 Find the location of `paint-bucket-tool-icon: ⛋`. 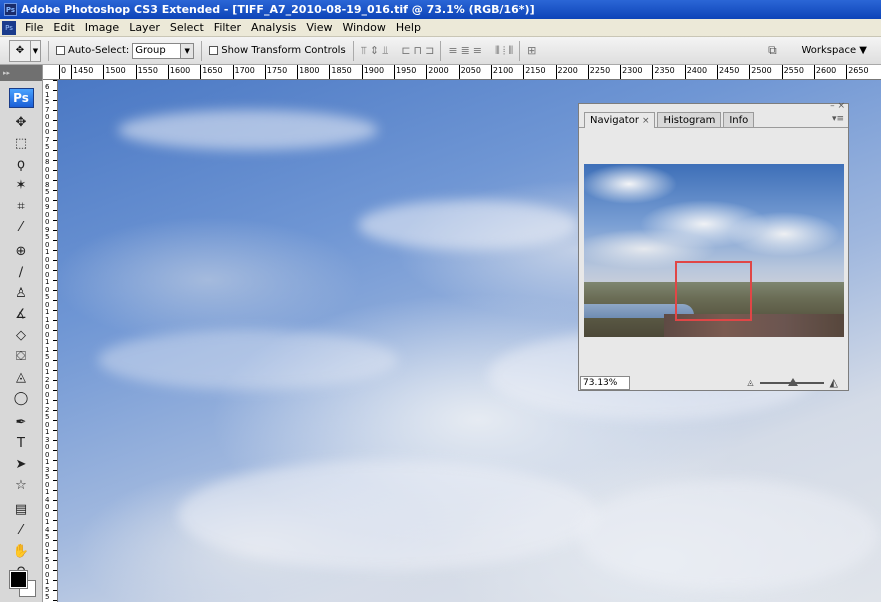

paint-bucket-tool-icon: ⛋ is located at coordinates (21, 356).